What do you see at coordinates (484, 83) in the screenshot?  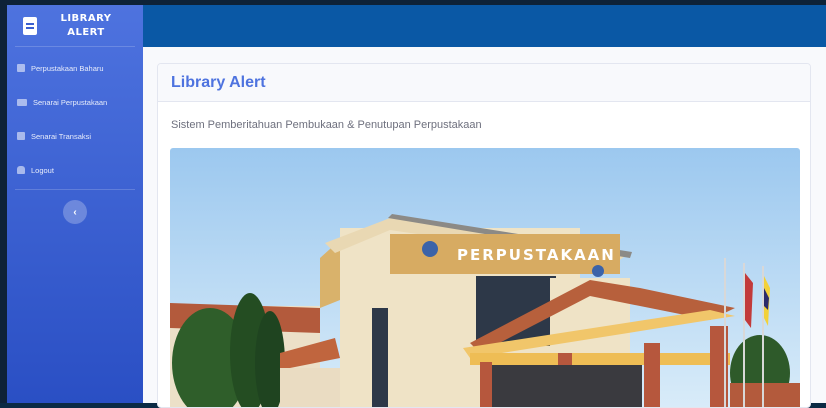 I see `card-header: Library Alert` at bounding box center [484, 83].